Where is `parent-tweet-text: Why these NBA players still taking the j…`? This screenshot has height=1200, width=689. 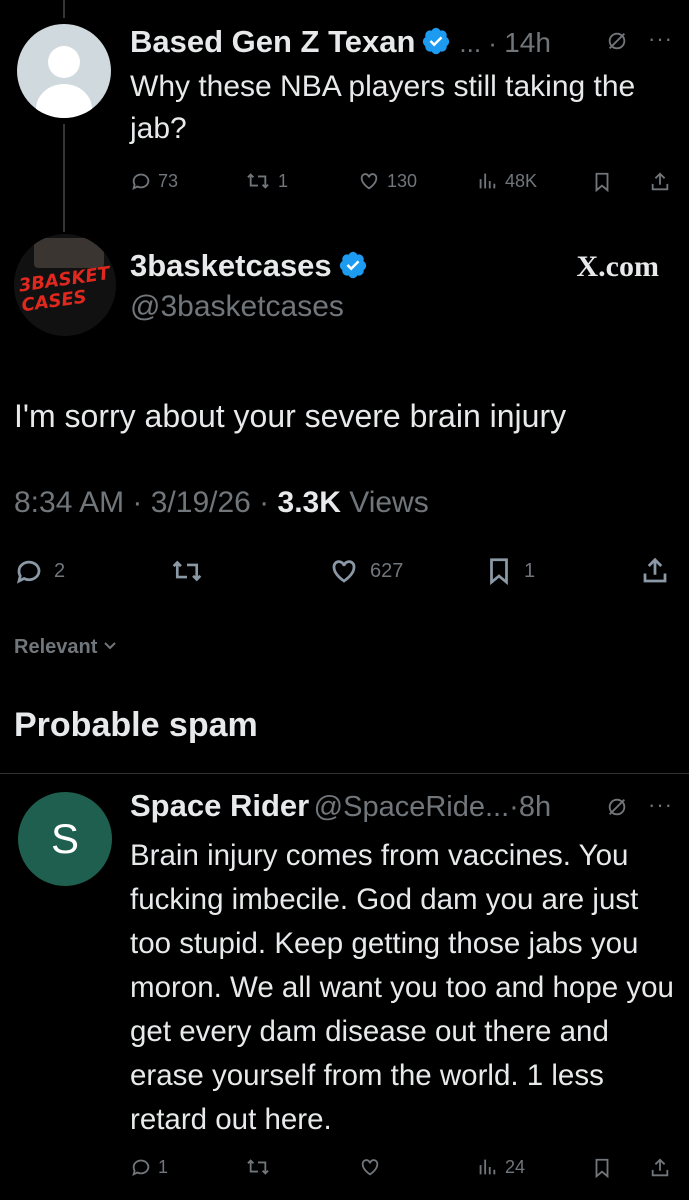
parent-tweet-text: Why these NBA players still taking the j… is located at coordinates (383, 107).